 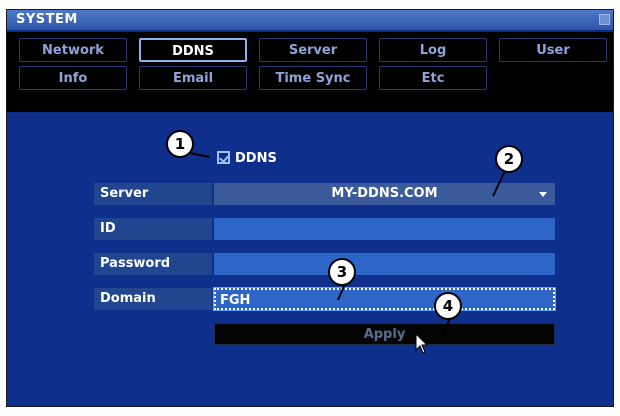 What do you see at coordinates (543, 194) in the screenshot?
I see `chevron-down-icon` at bounding box center [543, 194].